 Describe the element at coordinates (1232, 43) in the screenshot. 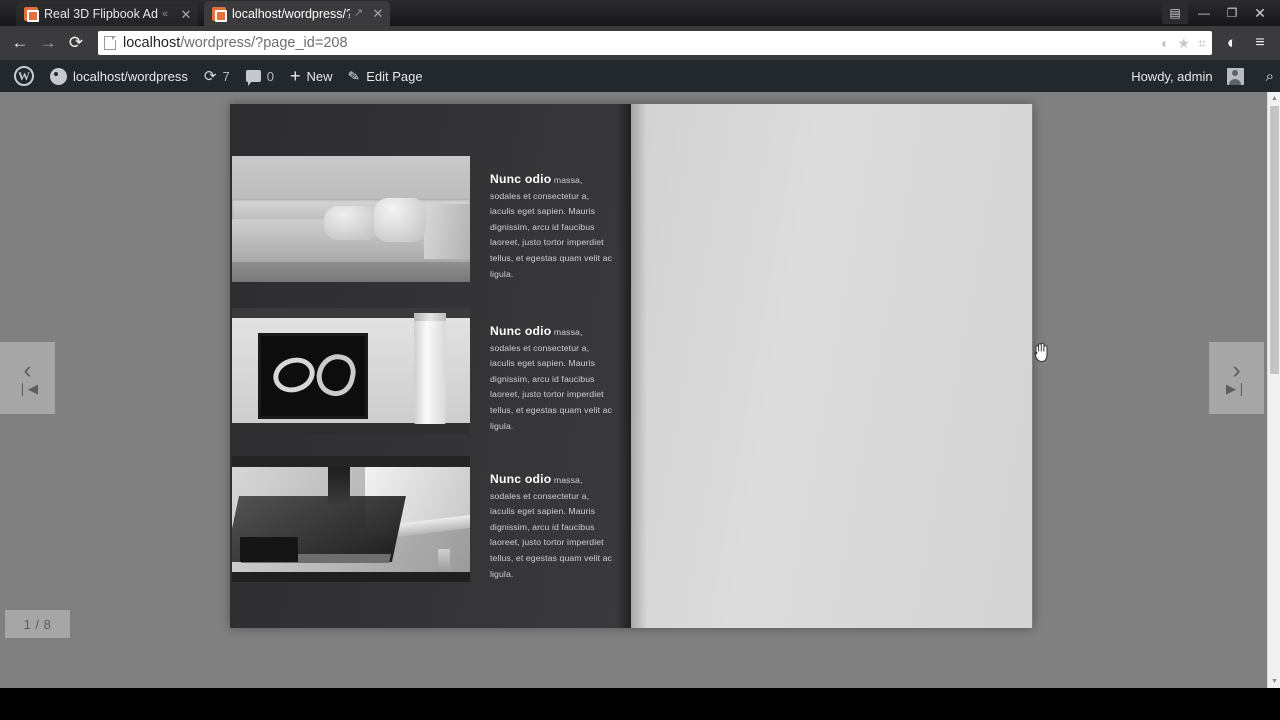

I see `theme-toggle-icon: ◐` at that location.